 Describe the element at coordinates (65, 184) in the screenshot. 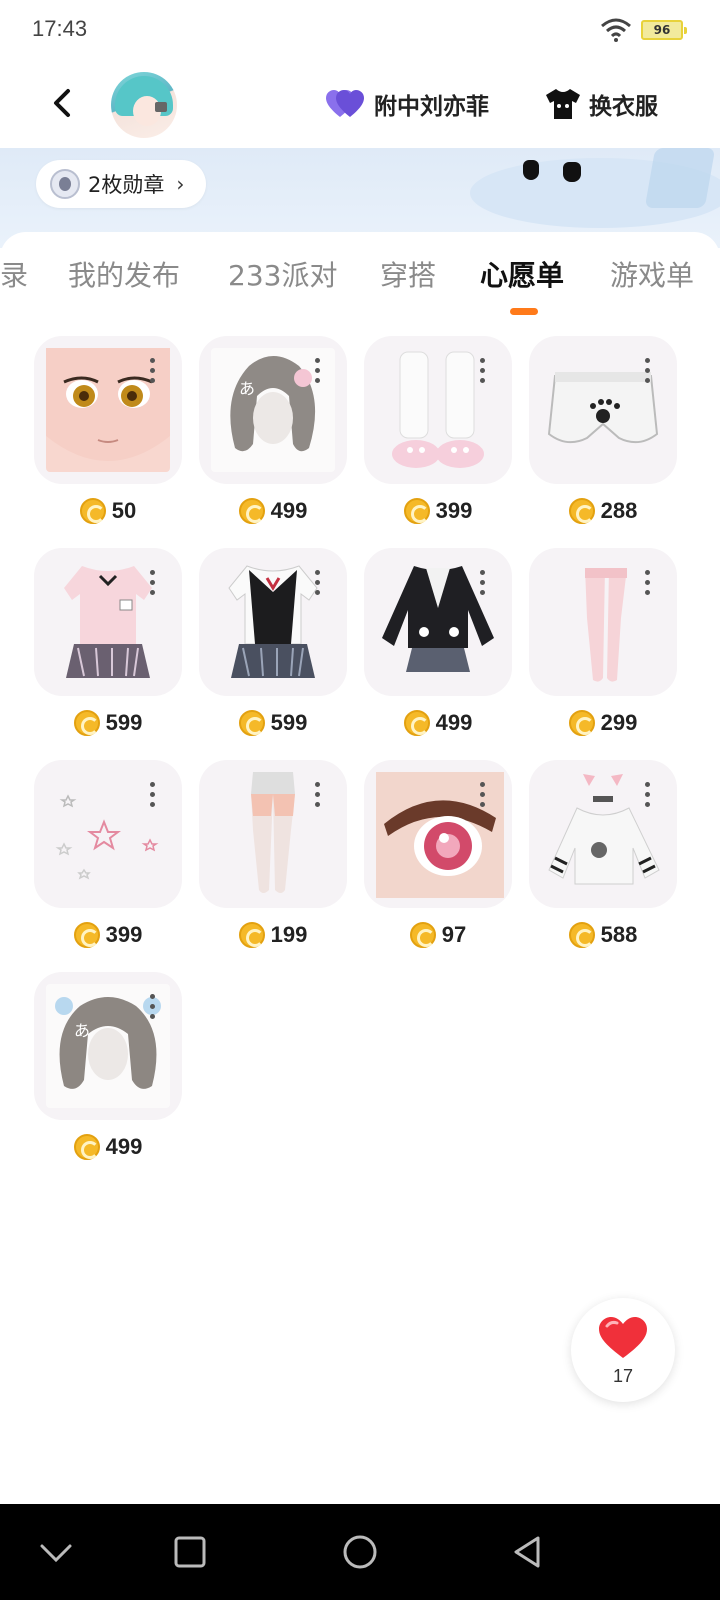

I see `medal-icon` at that location.